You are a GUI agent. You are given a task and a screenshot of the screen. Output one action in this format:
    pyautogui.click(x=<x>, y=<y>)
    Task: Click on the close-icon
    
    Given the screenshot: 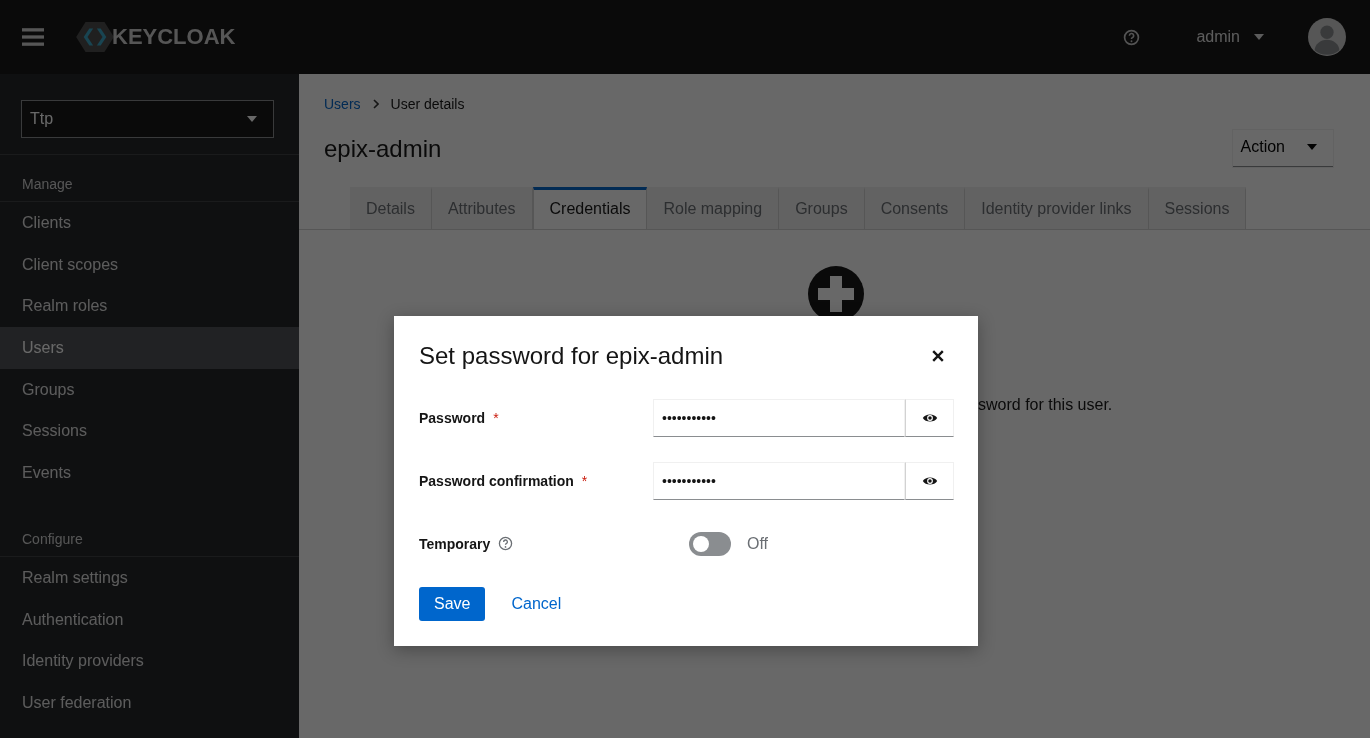 What is the action you would take?
    pyautogui.click(x=938, y=356)
    